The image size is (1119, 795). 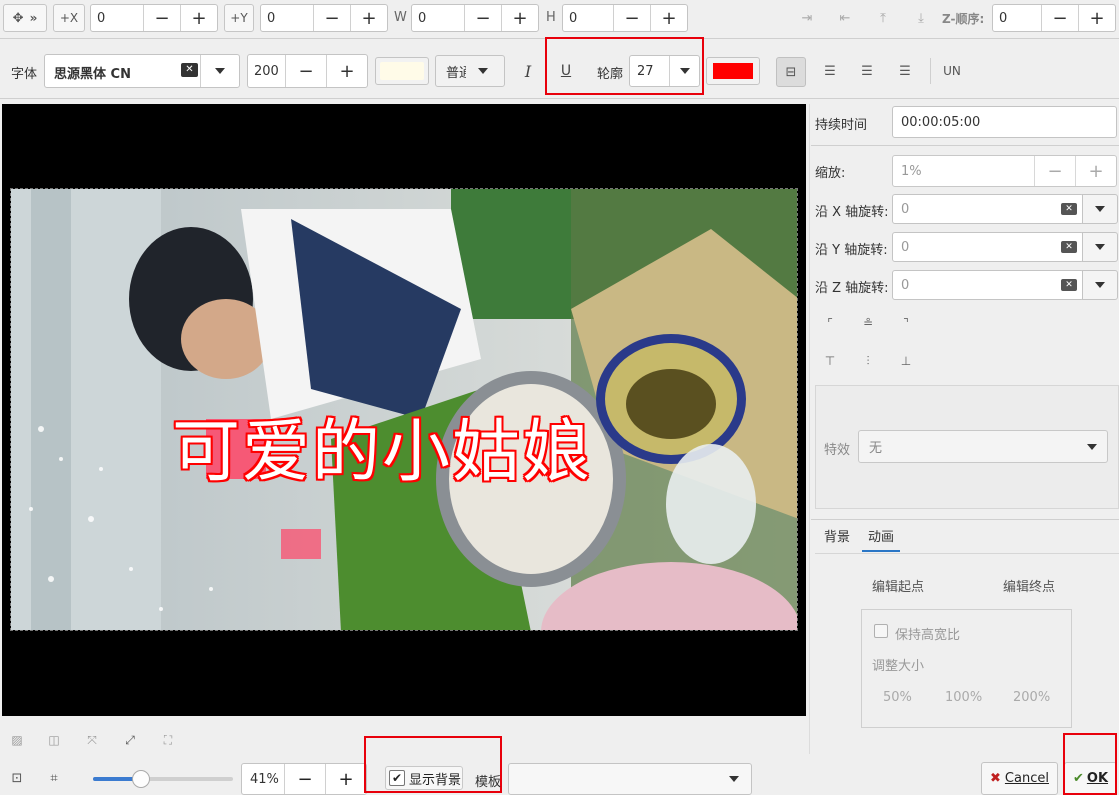 What do you see at coordinates (978, 446) in the screenshot?
I see `effect-value: 无` at bounding box center [978, 446].